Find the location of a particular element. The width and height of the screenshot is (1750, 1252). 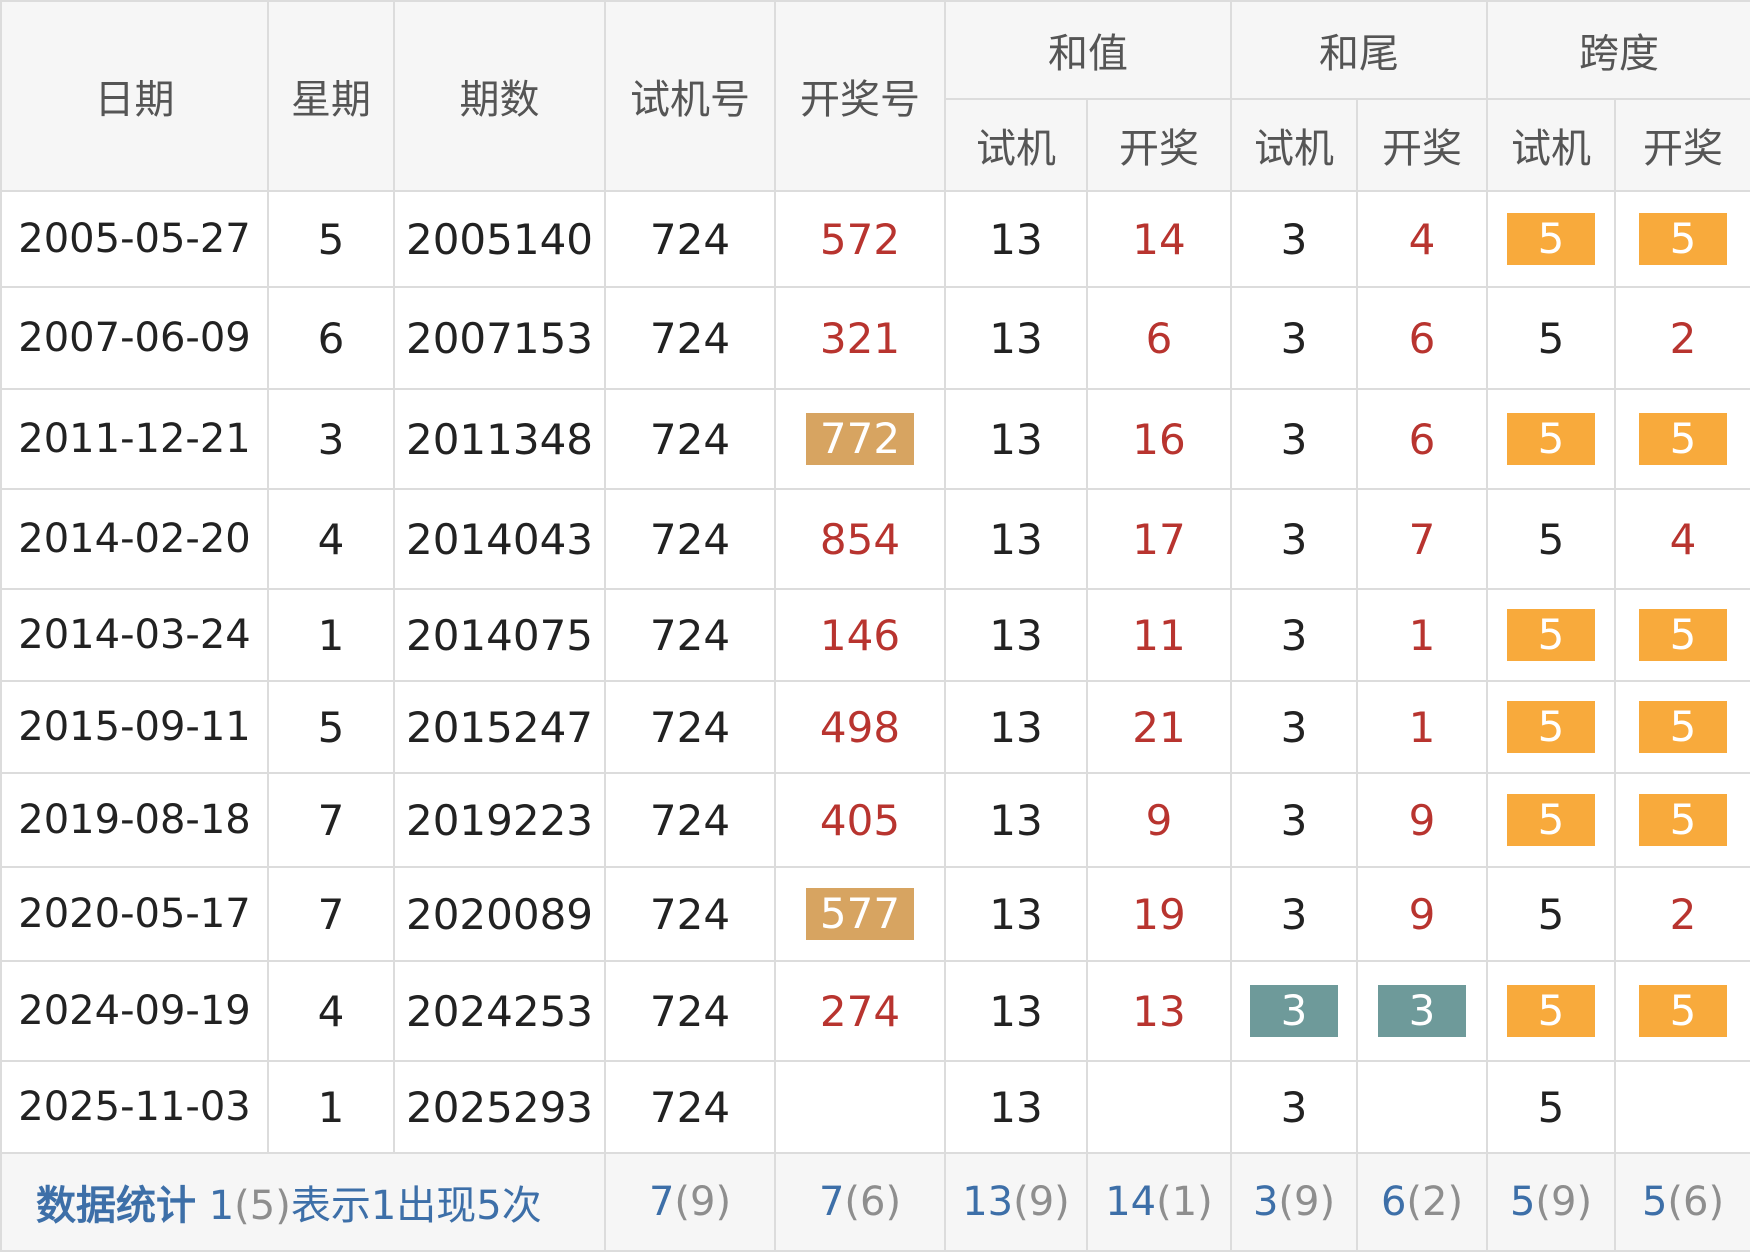

repeat-highlight: 577 is located at coordinates (860, 914).